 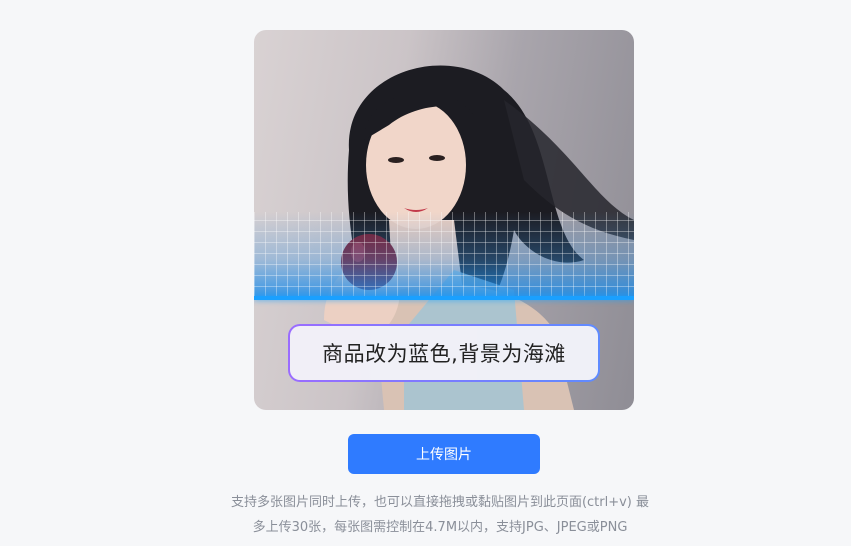 I want to click on prompt-bubble: 商品改为蓝色,背景为海滩, so click(x=444, y=353).